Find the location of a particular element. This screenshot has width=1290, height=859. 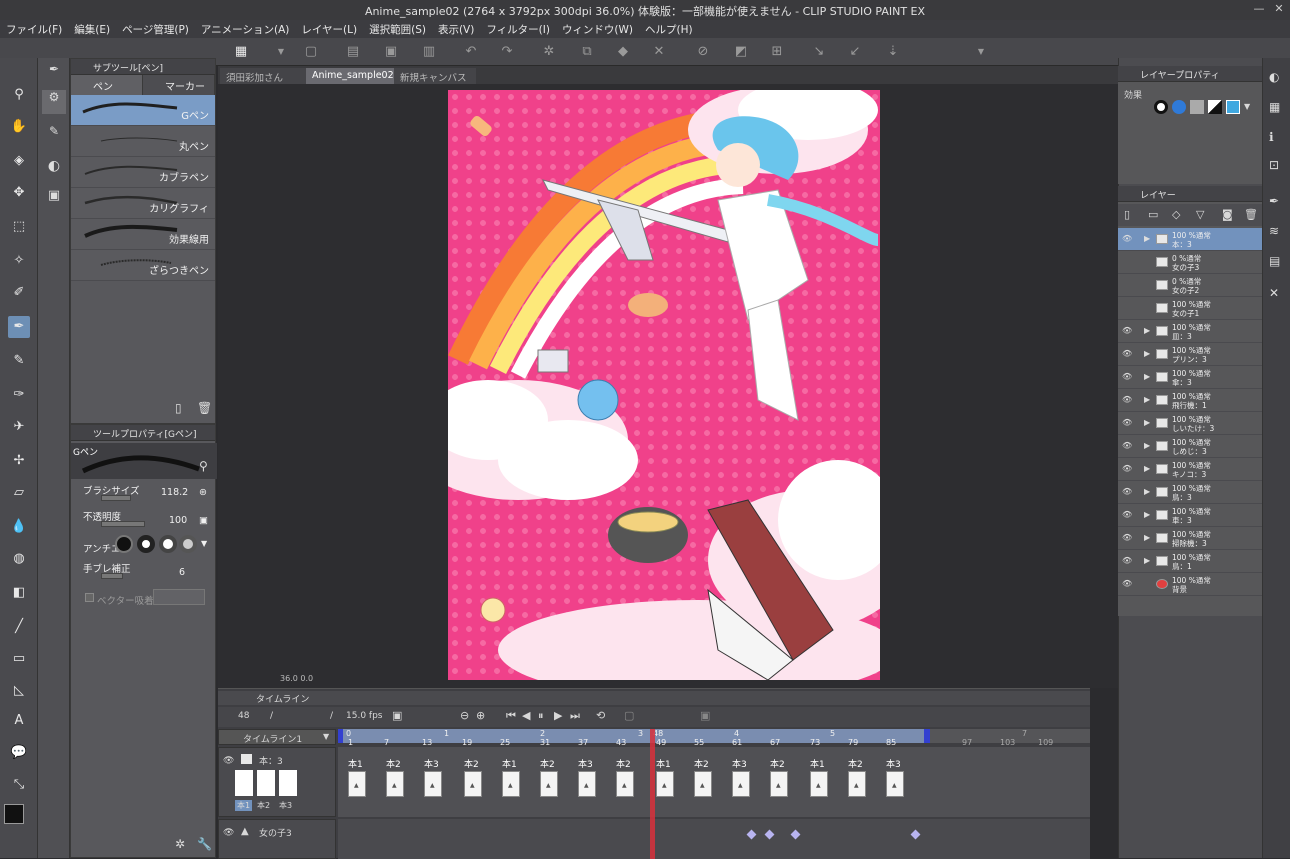

layer-row: 👁 ▶ 100 %通常 掃除機：3 is located at coordinates (1190, 538).